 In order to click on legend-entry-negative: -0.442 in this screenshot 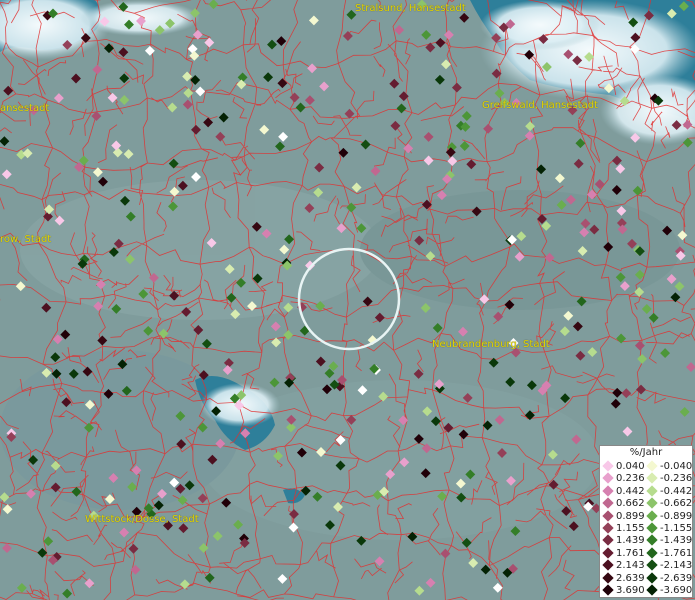, I will do `click(669, 491)`.